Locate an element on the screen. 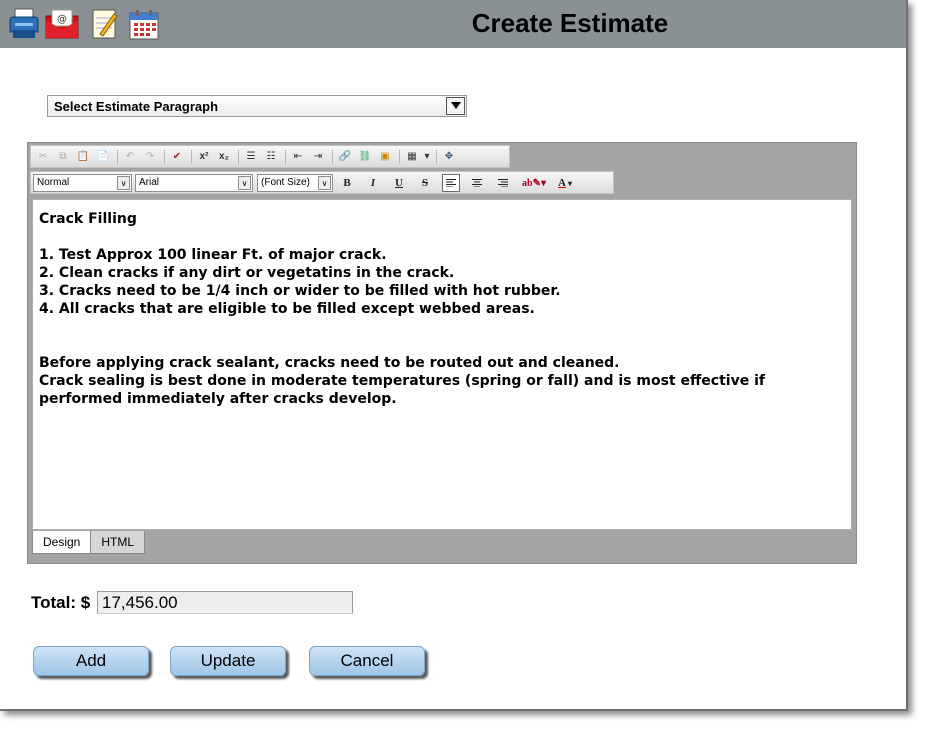 The width and height of the screenshot is (927, 731). highlight-color-icon: ab✎▾ is located at coordinates (534, 183).